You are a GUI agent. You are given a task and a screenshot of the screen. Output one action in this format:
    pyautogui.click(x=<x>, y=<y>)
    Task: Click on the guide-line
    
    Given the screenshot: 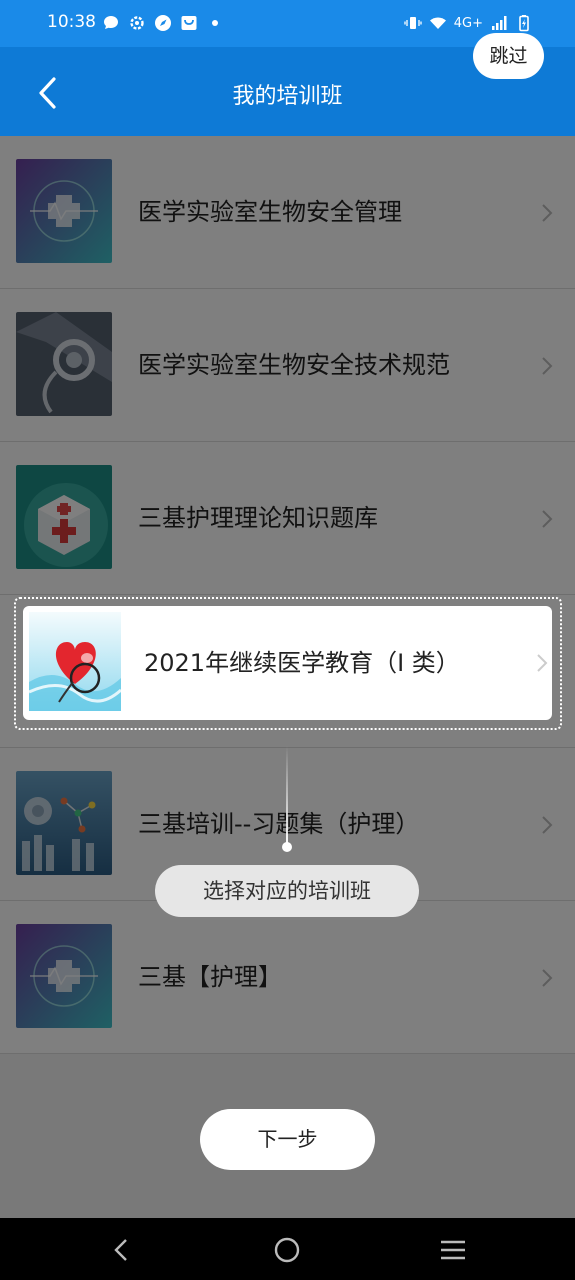 What is the action you would take?
    pyautogui.click(x=287, y=796)
    